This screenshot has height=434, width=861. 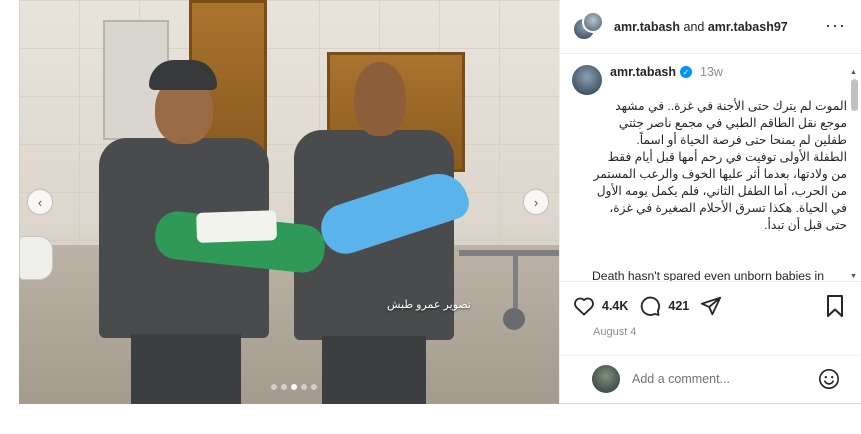 I want to click on username-link: amr.tabash97, so click(x=748, y=27).